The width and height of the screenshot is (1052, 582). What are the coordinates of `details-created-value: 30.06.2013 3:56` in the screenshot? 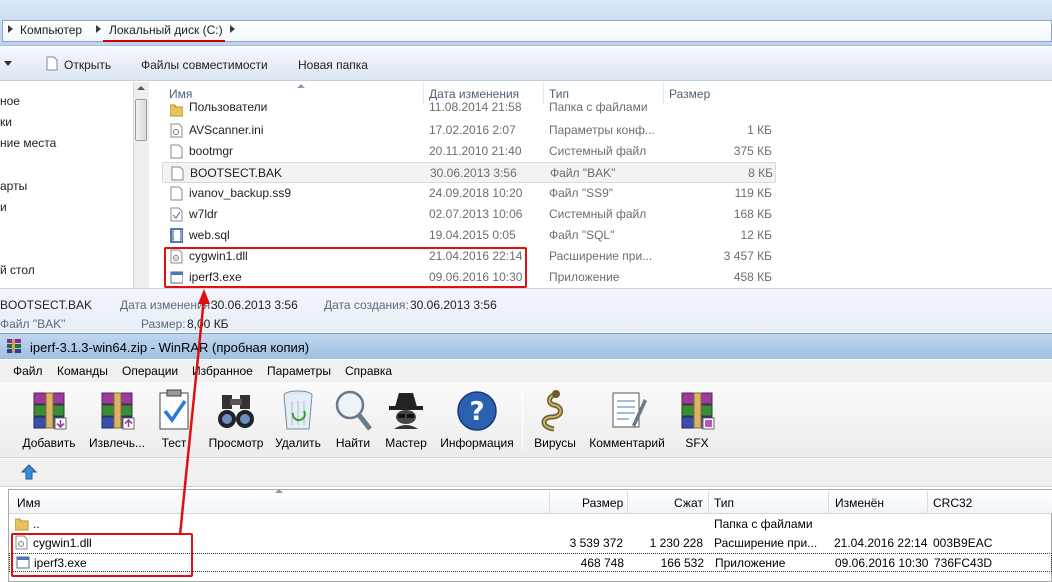 It's located at (453, 305).